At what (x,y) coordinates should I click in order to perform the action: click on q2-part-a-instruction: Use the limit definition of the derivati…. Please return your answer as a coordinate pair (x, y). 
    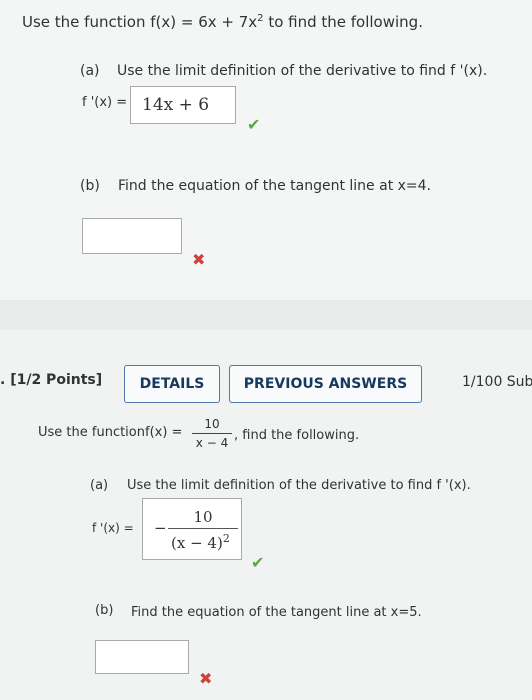
    Looking at the image, I should click on (299, 485).